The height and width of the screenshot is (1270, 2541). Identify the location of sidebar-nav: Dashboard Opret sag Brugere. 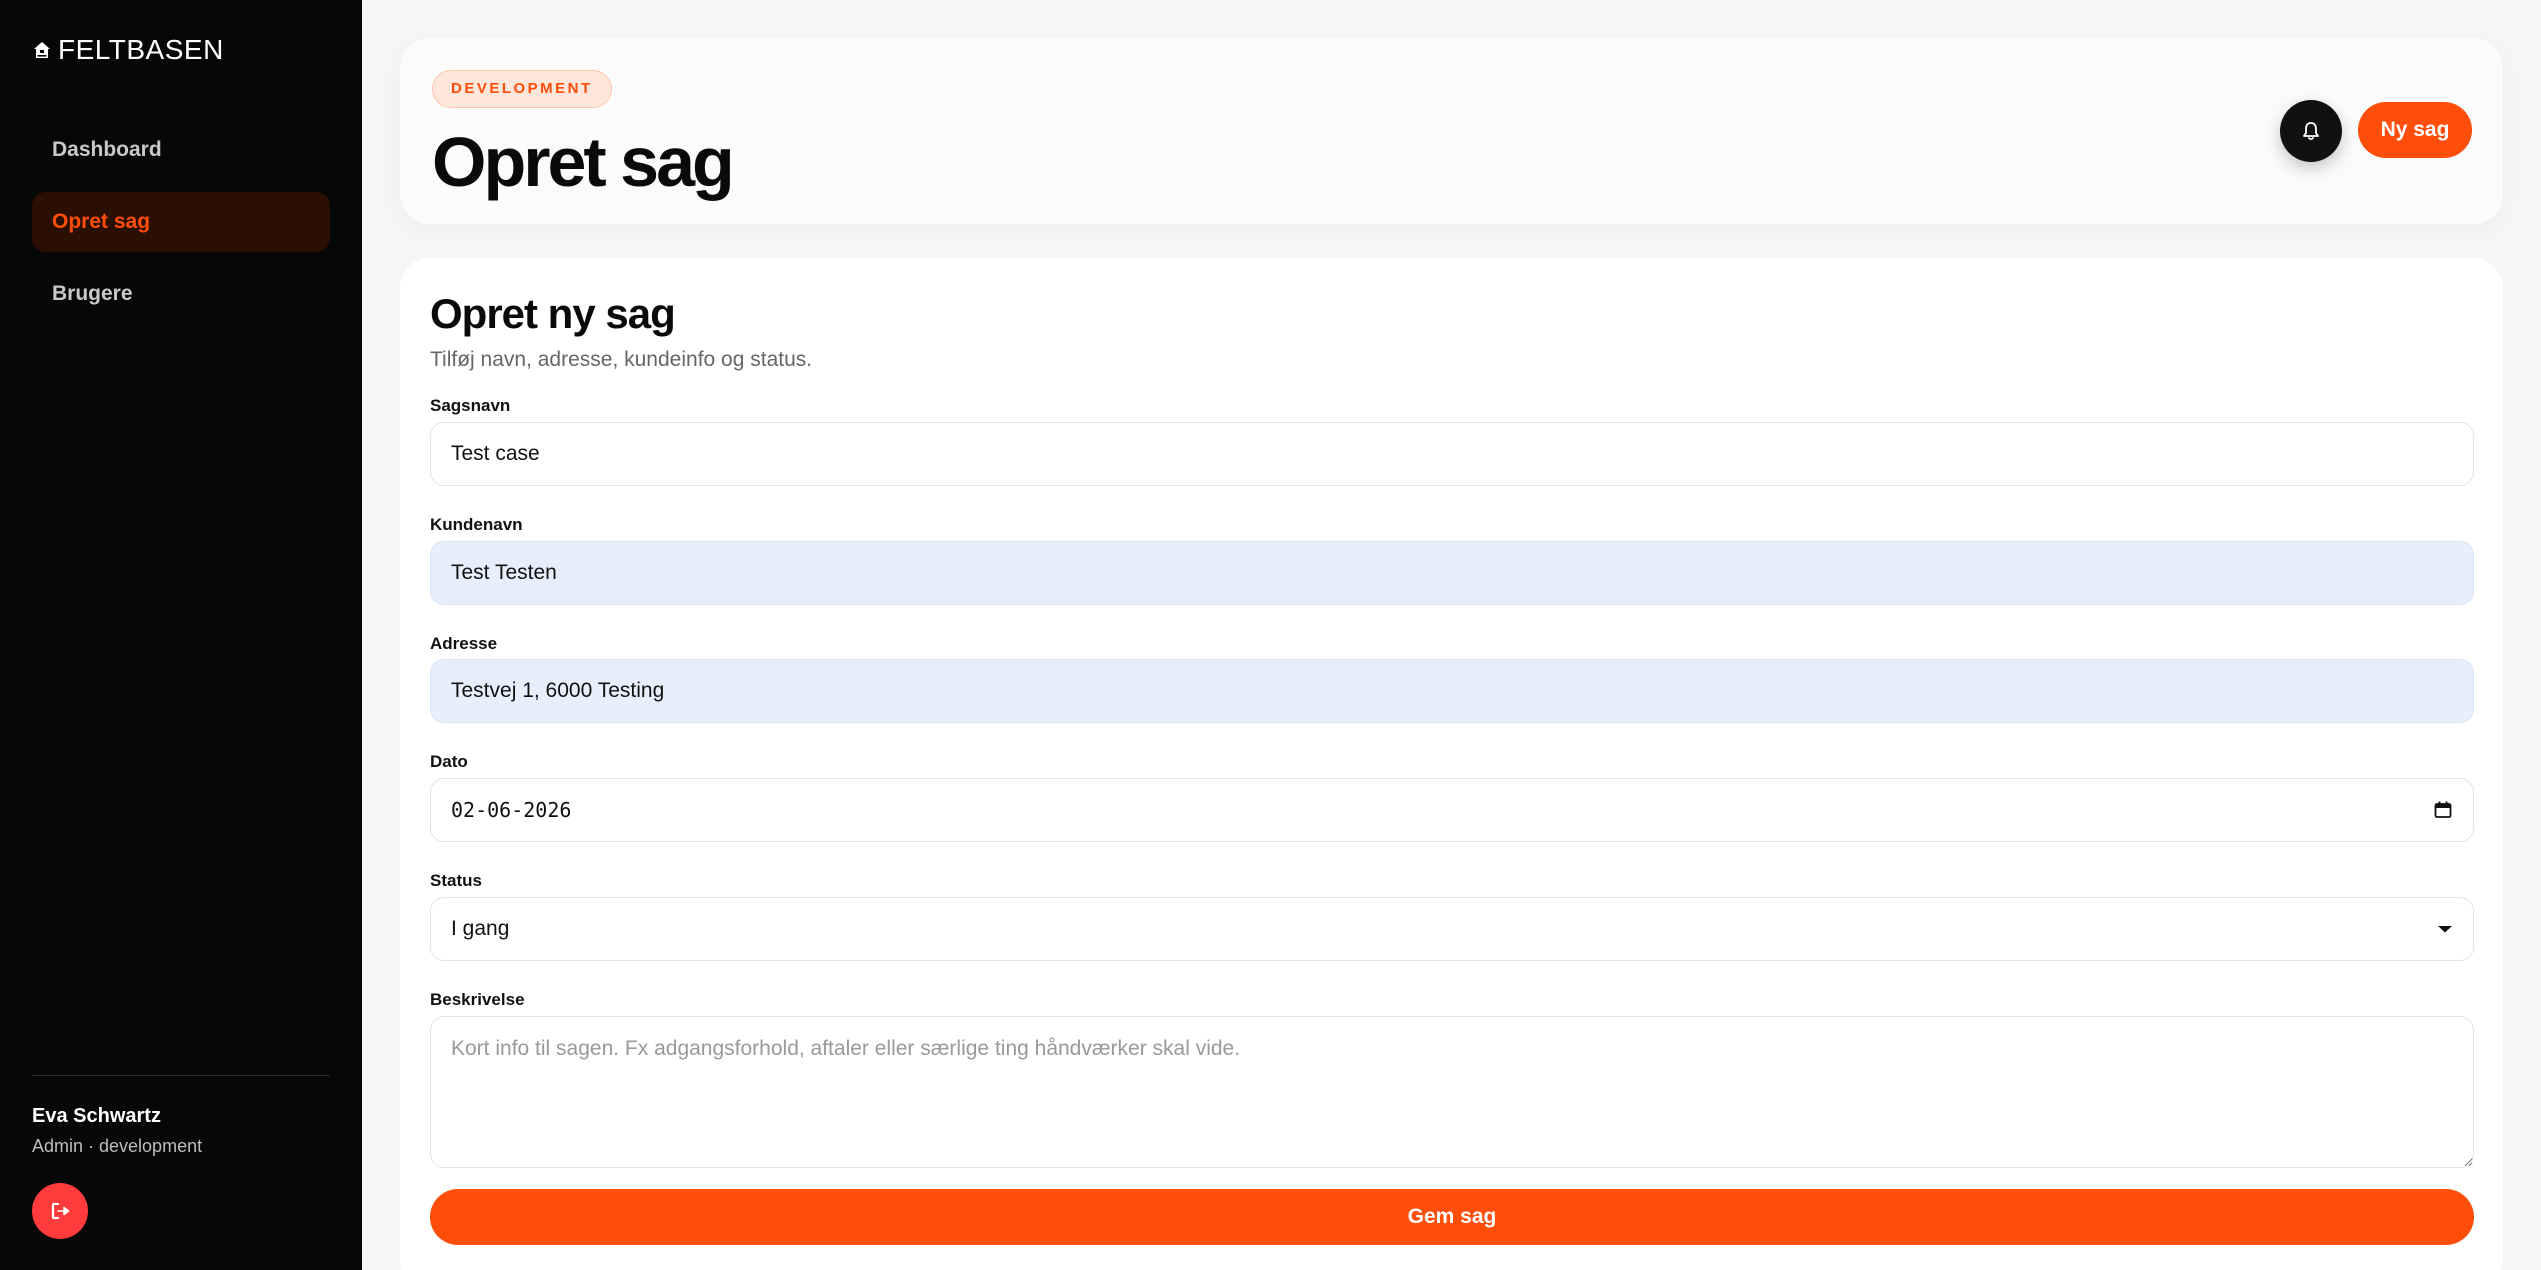
(181, 228).